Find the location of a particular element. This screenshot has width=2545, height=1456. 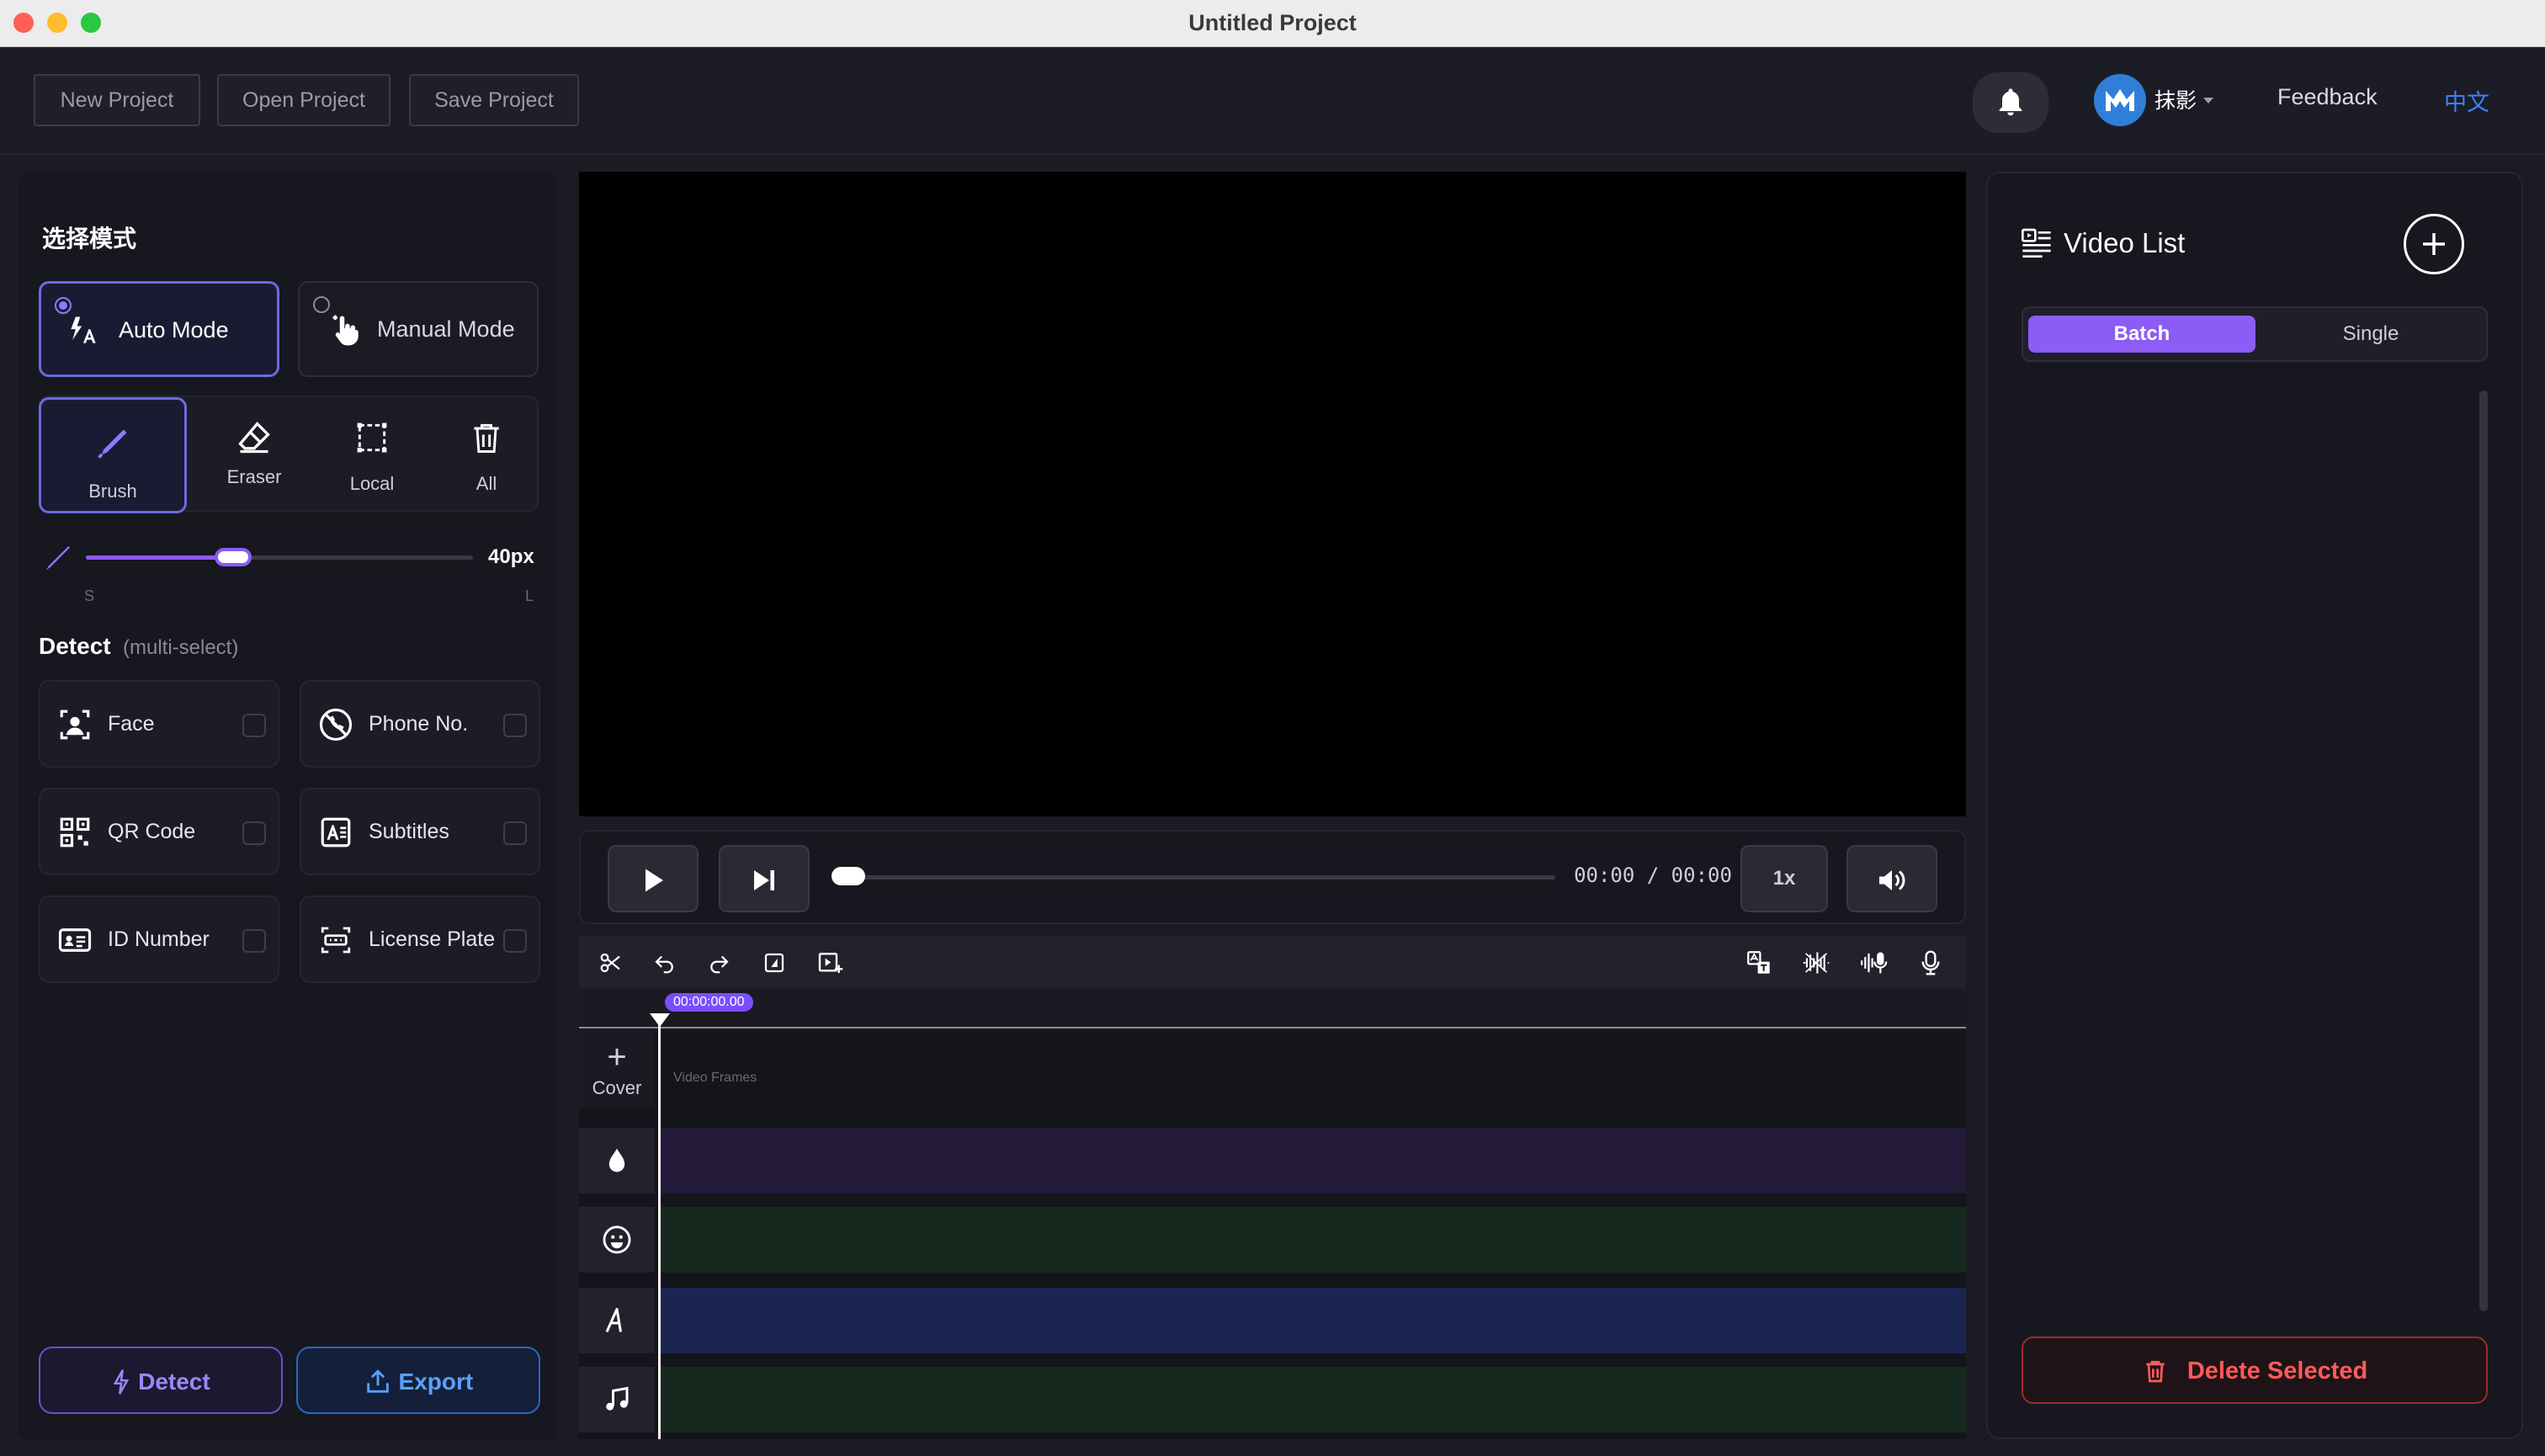

brush-size-icon is located at coordinates (57, 559).